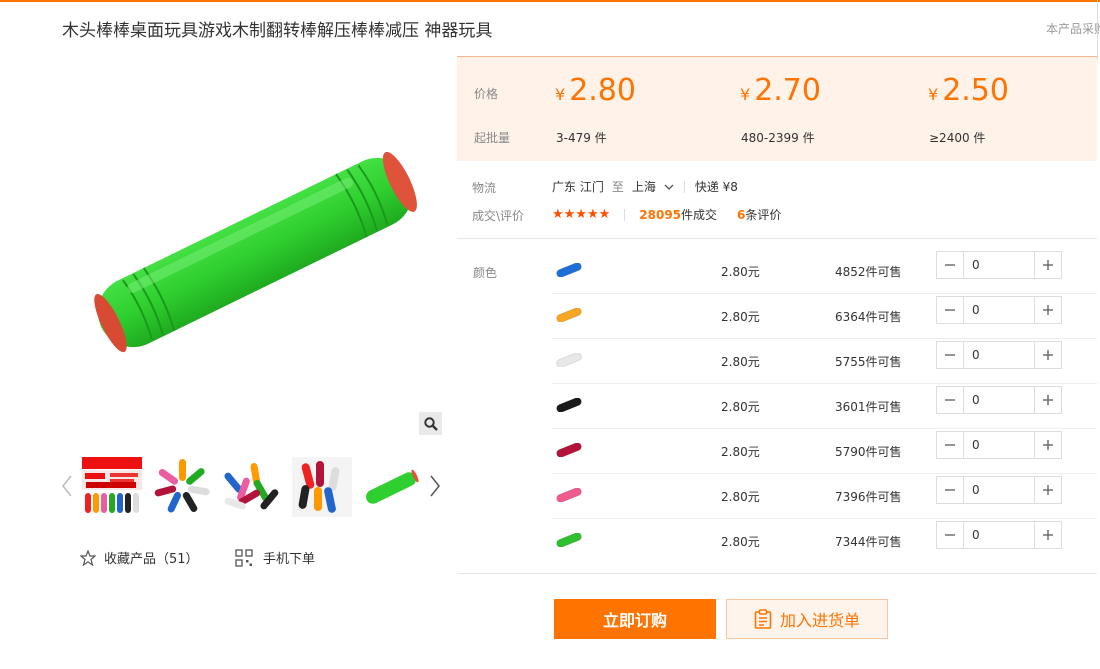  What do you see at coordinates (868, 407) in the screenshot?
I see `sku-stock: 3601件可售` at bounding box center [868, 407].